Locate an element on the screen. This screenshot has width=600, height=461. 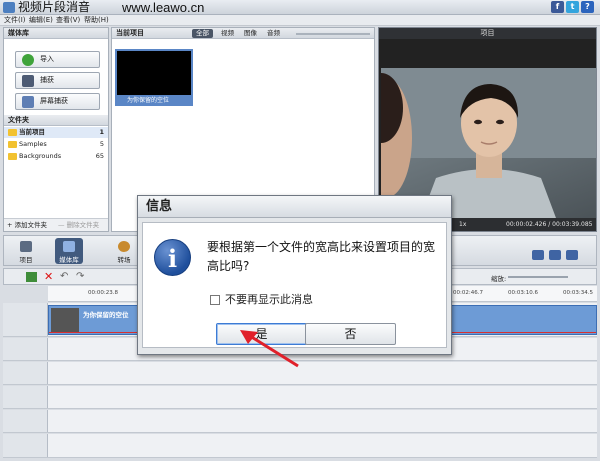
menu-file: 文件(I) is located at coordinates (15, 20).